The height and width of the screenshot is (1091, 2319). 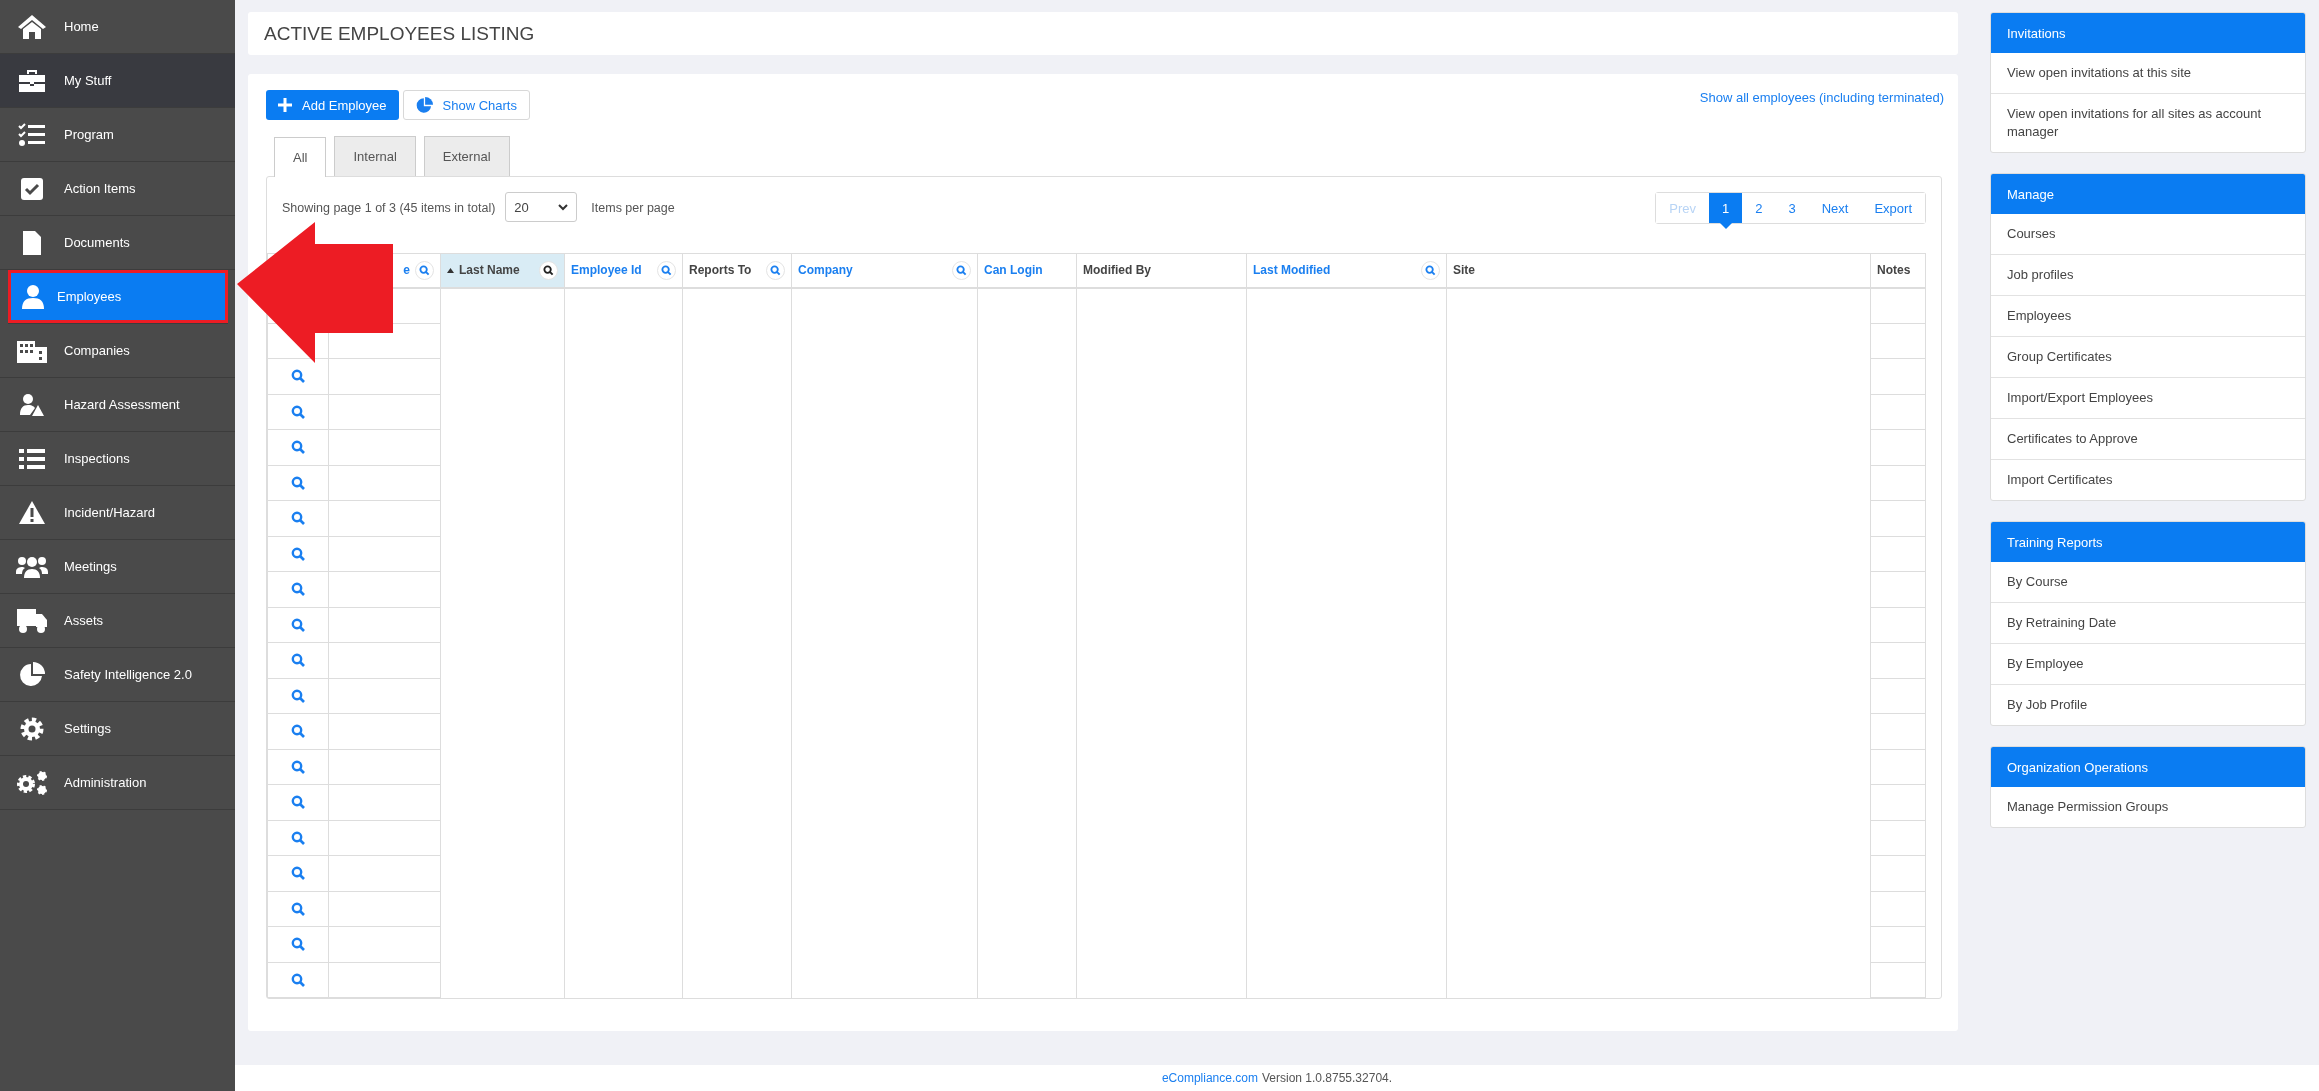 I want to click on sorted-column-header: Last Name, so click(x=502, y=270).